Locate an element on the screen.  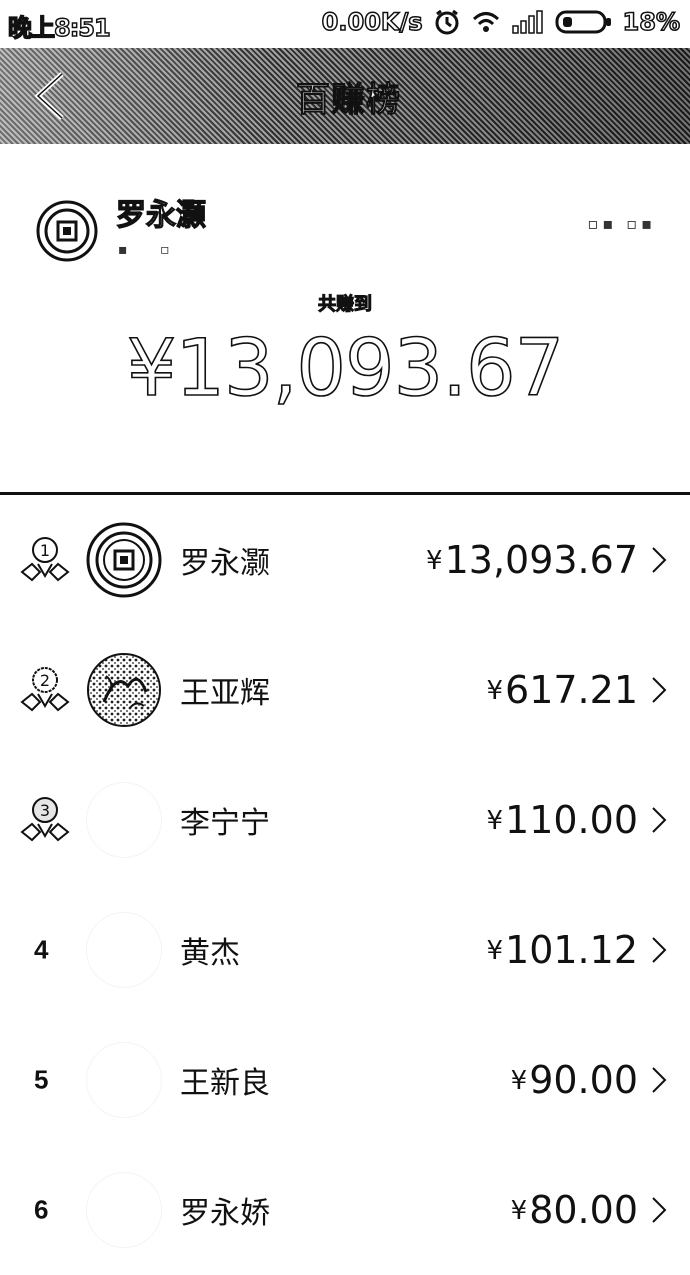
medal-rank-number: 2 is located at coordinates (45, 680).